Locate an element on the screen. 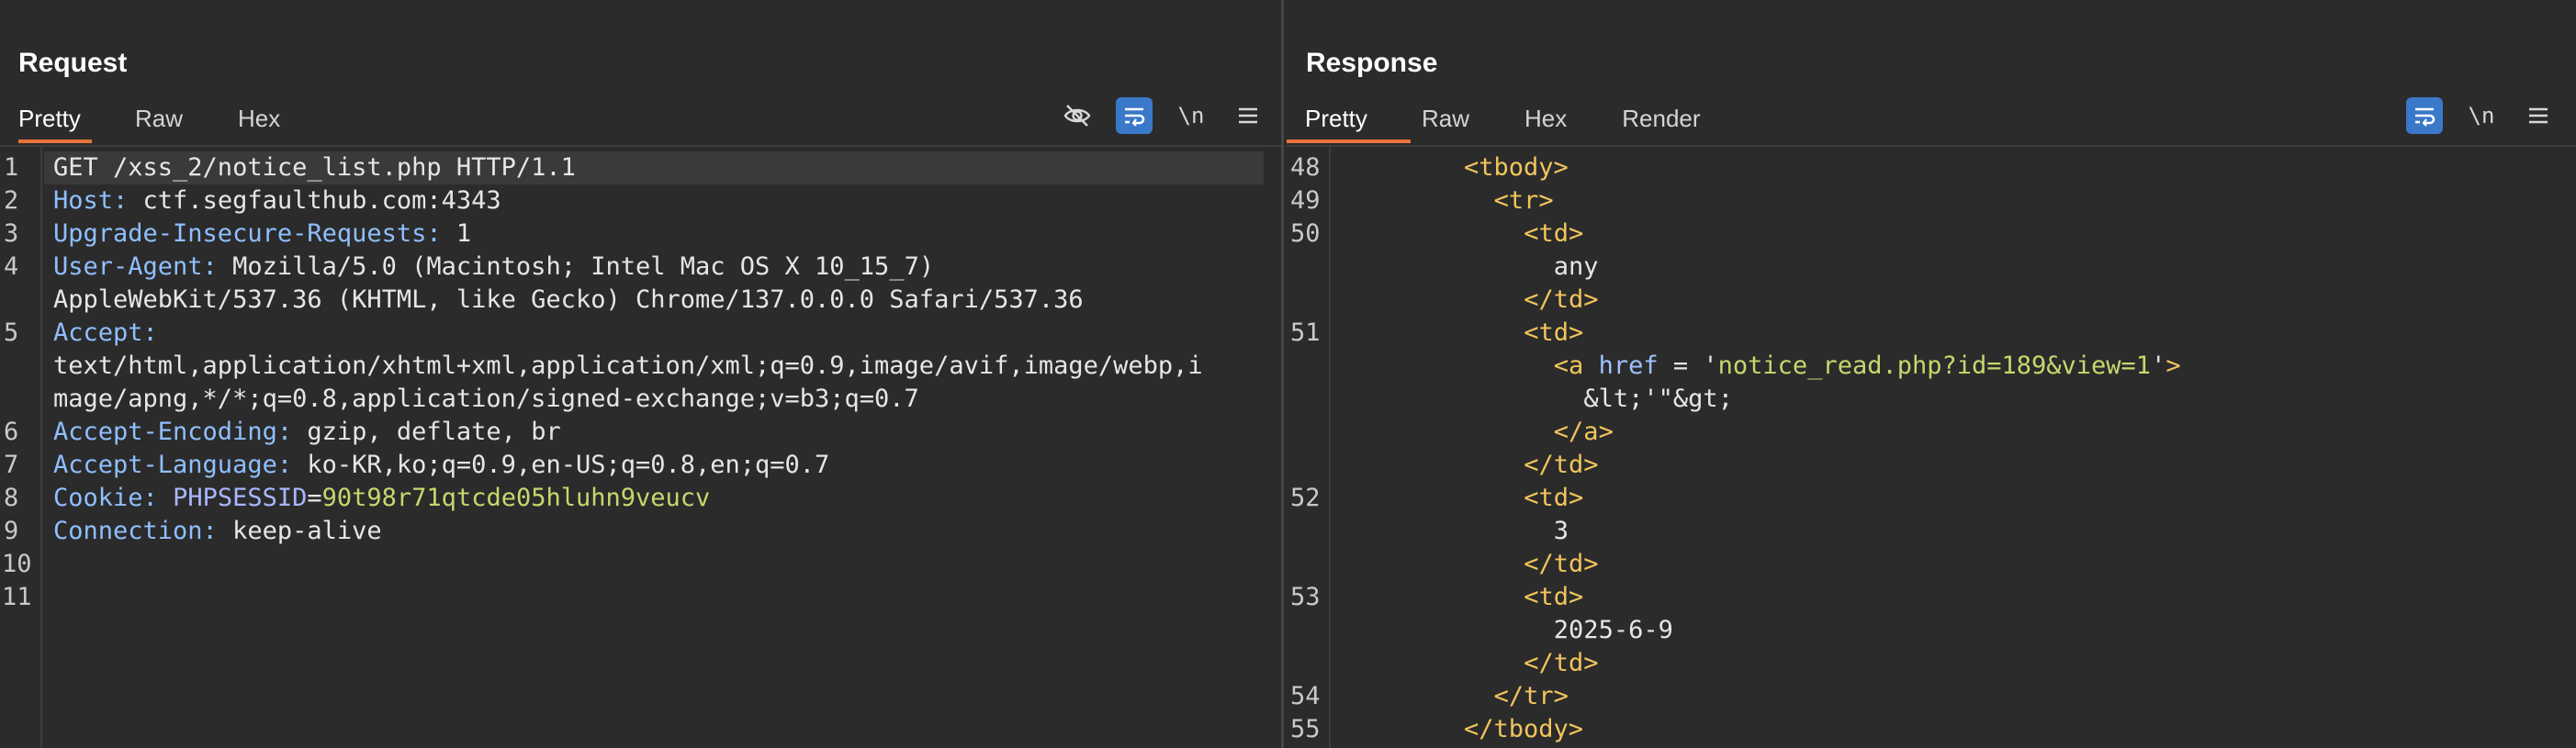 Image resolution: width=2576 pixels, height=748 pixels. request-tabs: Pretty Raw Hex is located at coordinates (149, 119).